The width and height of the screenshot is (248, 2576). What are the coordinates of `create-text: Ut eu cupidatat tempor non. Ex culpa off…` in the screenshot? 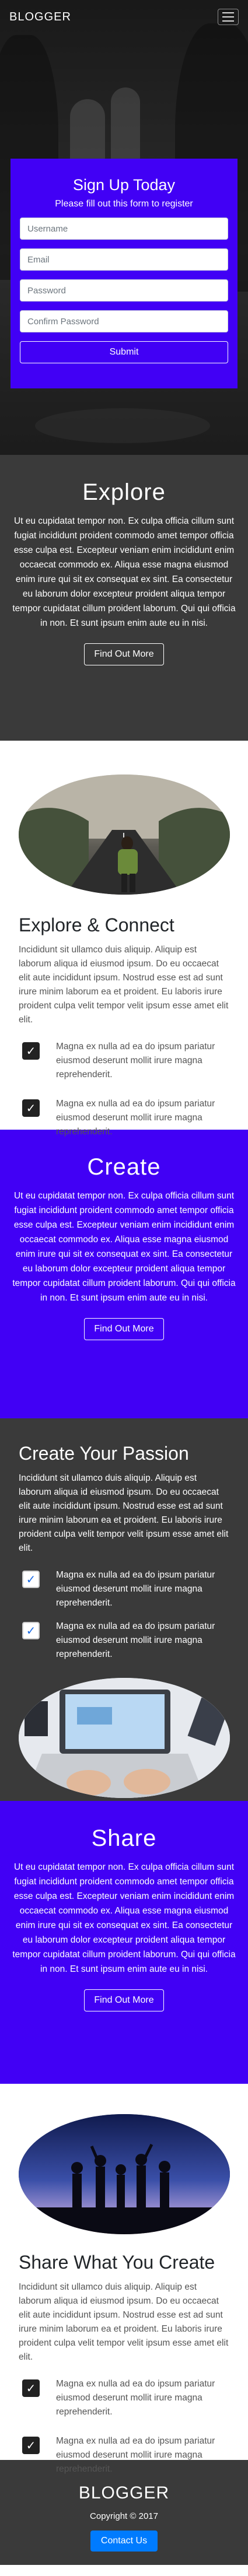 It's located at (124, 1247).